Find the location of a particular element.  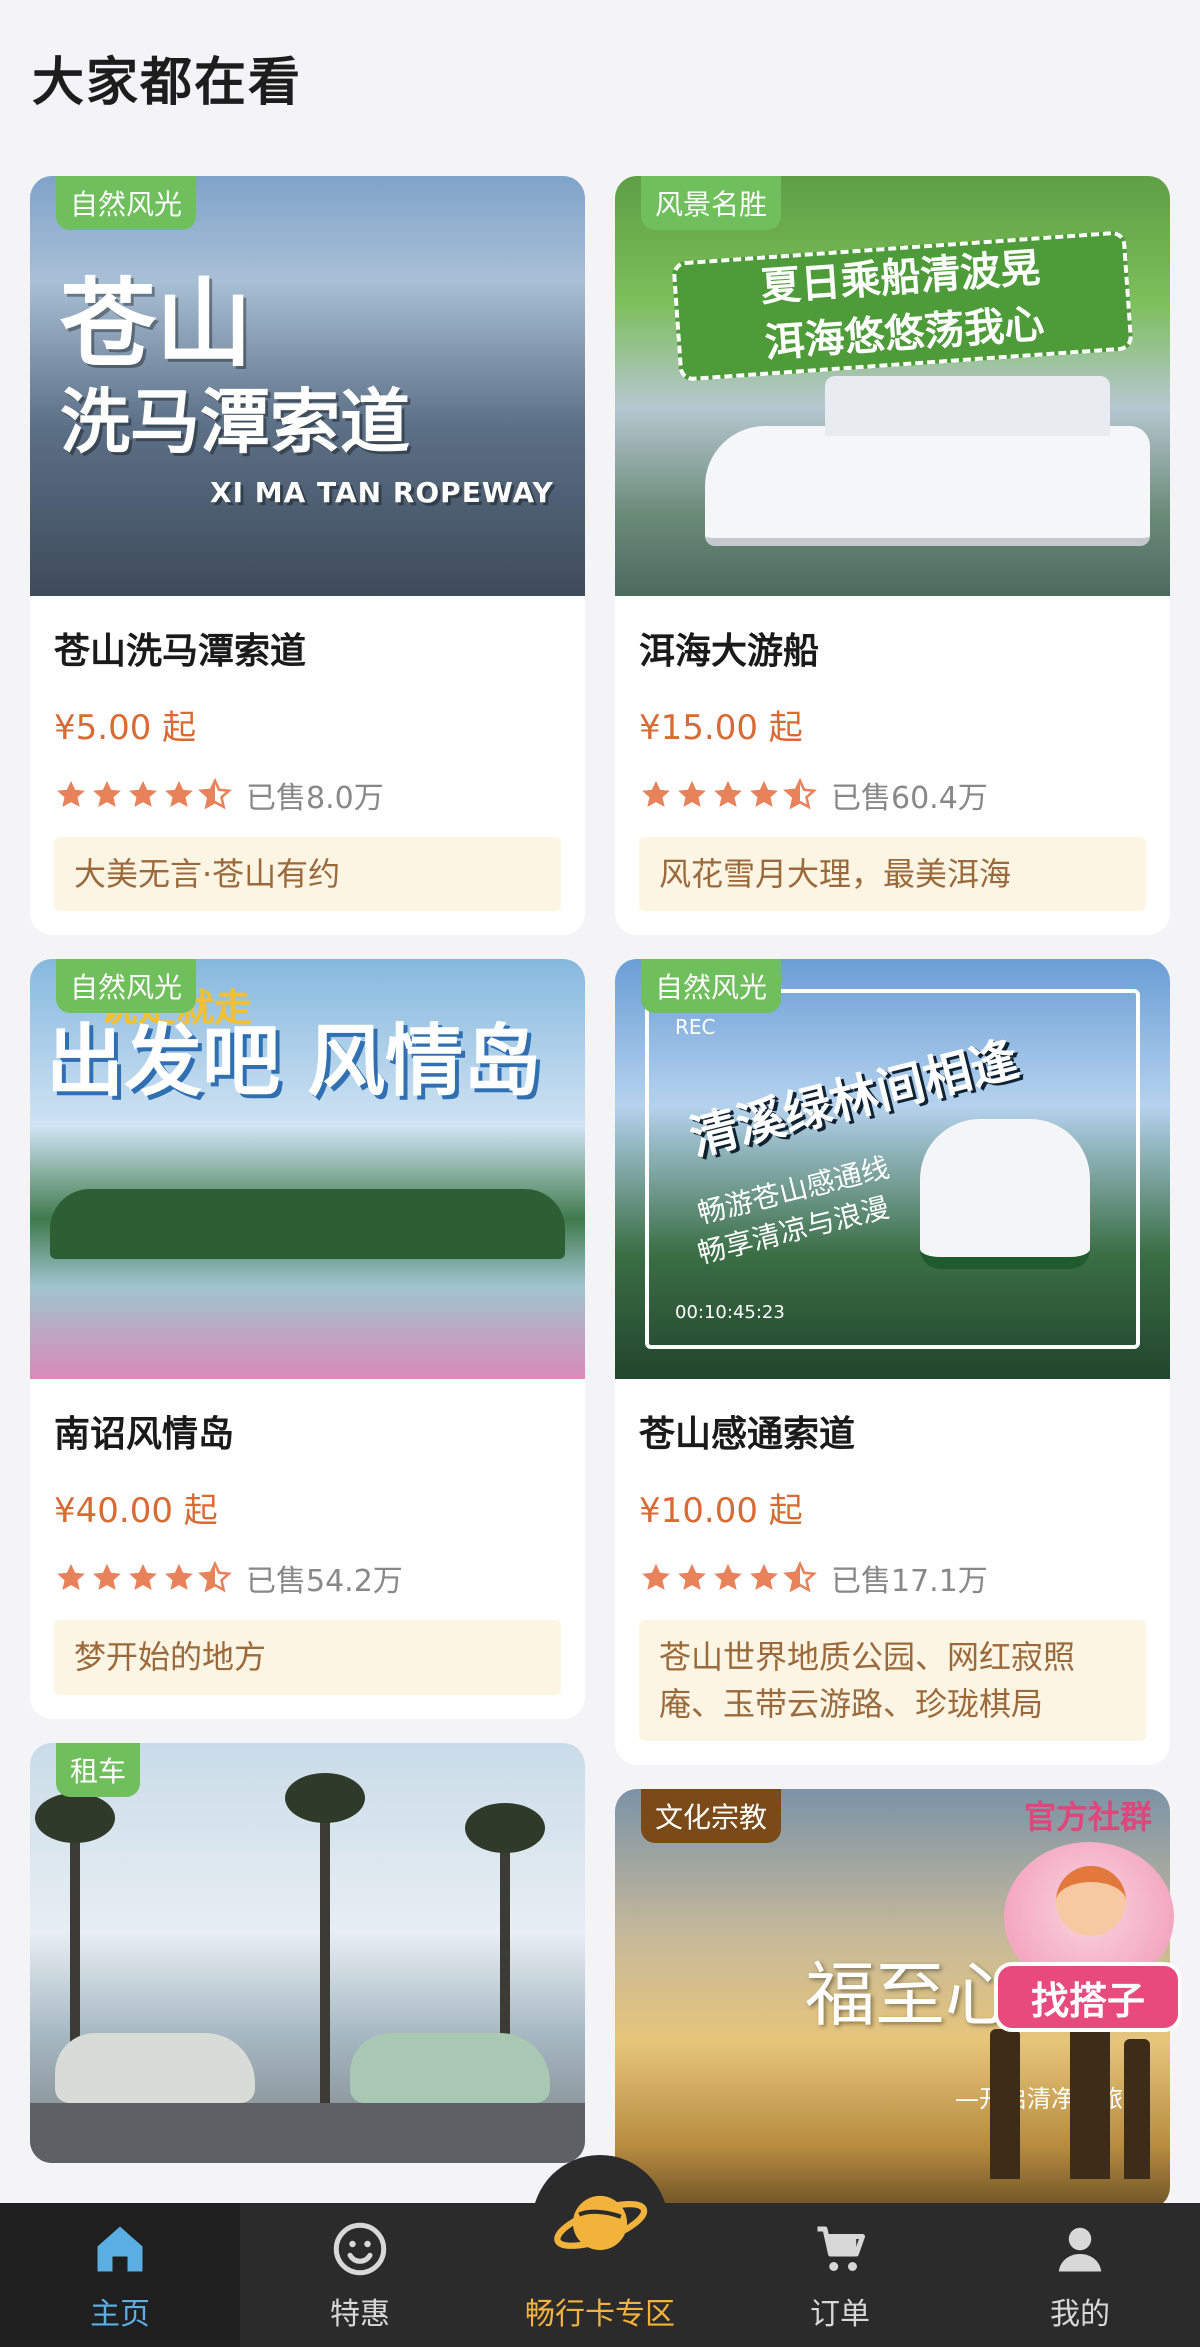

road is located at coordinates (307, 2132).